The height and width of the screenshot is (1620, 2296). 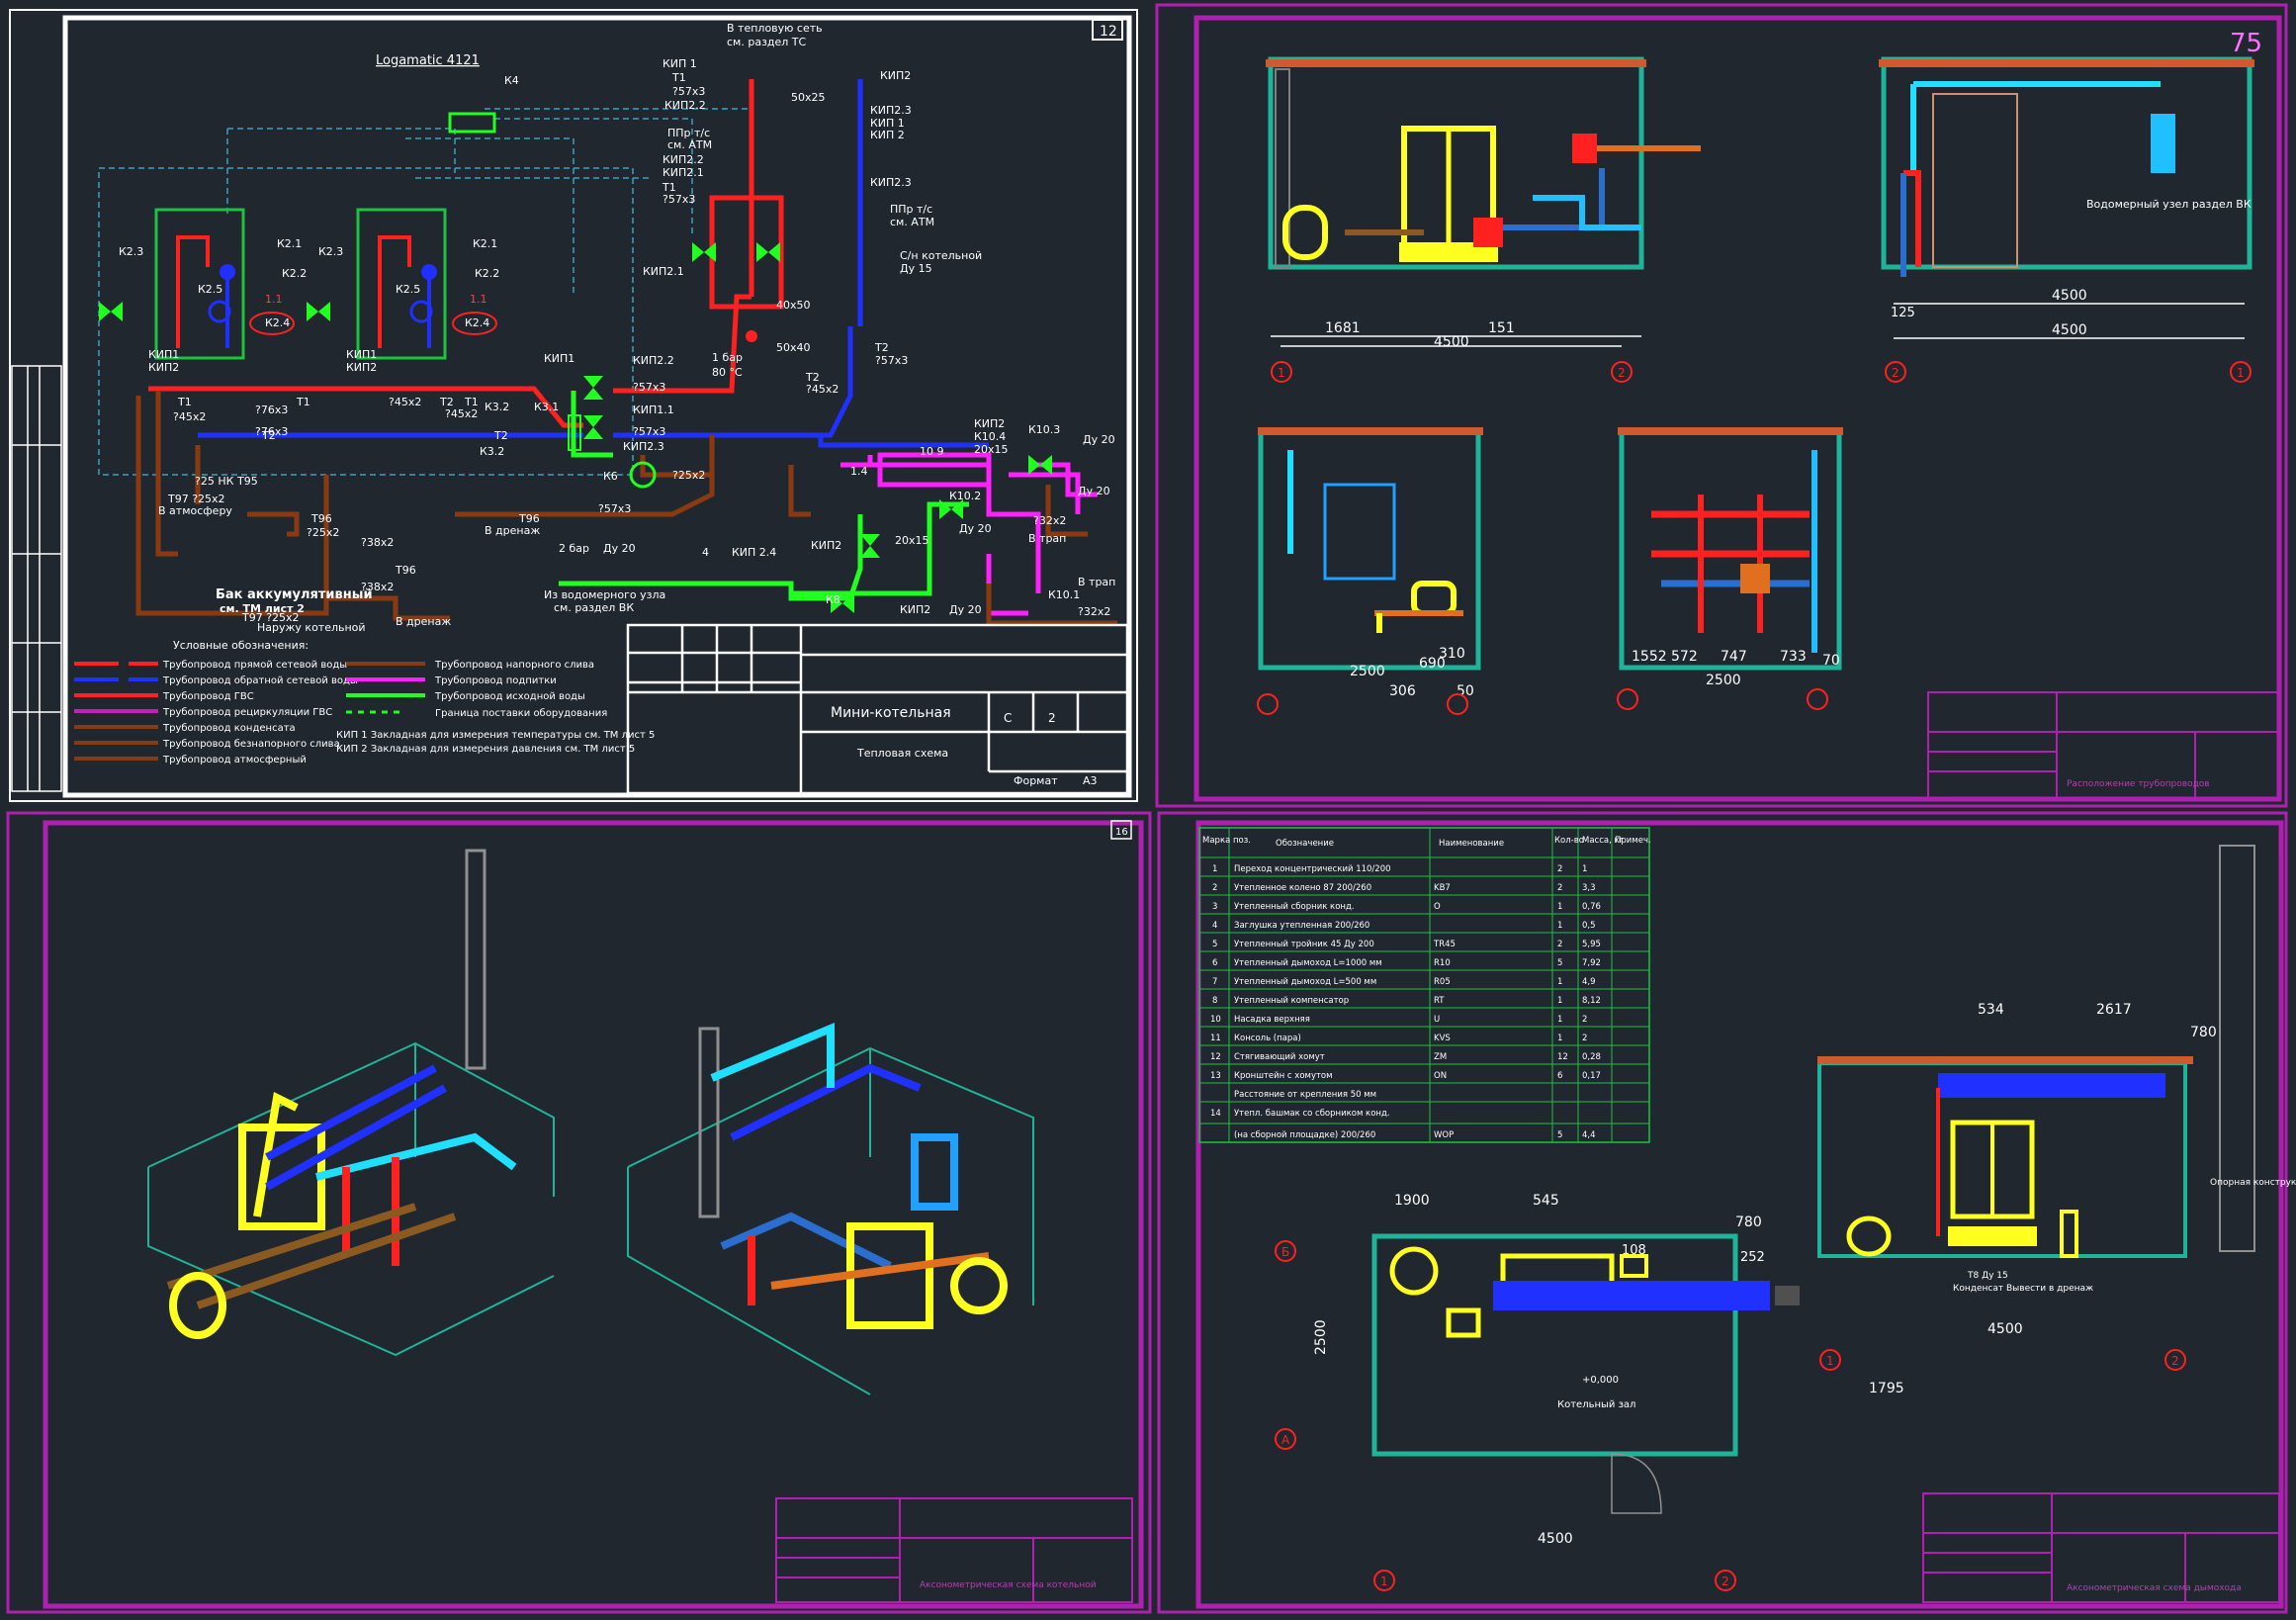 I want to click on svg-text: 545, so click(x=1546, y=1201).